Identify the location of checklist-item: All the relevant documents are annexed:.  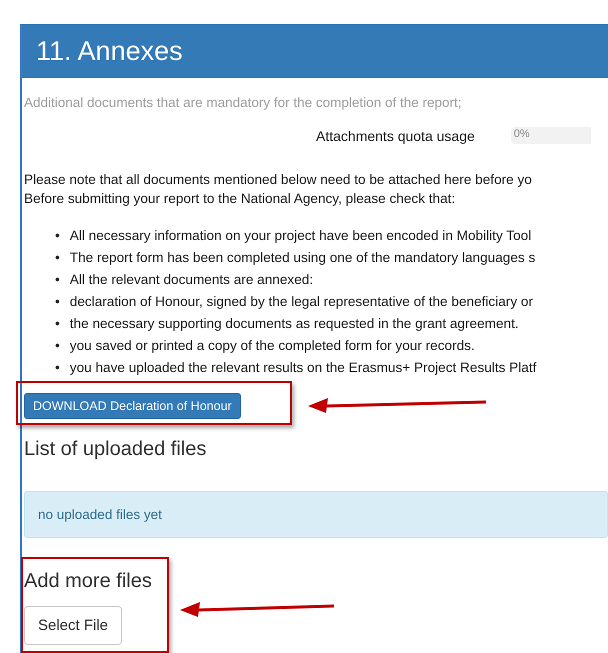
(192, 280).